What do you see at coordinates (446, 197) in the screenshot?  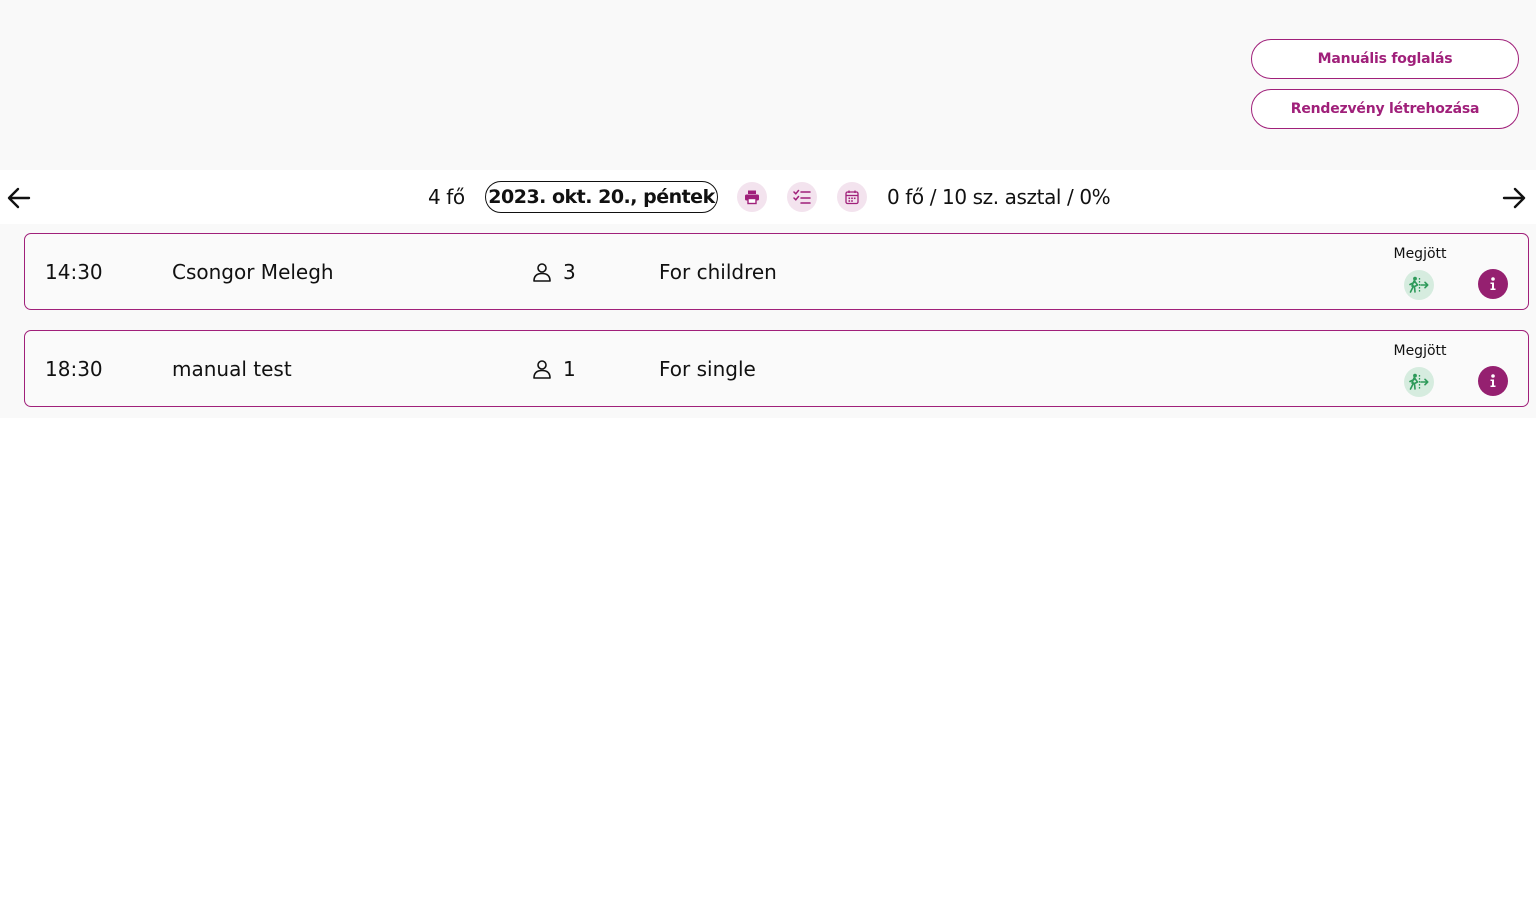 I see `total-guests: 4 fő` at bounding box center [446, 197].